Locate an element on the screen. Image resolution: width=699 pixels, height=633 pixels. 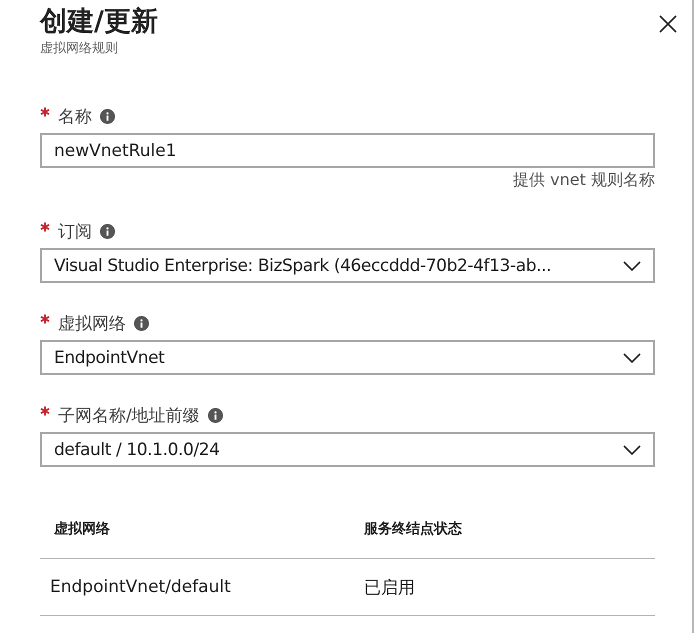
table-cell-text: EndpointVnet/default is located at coordinates (140, 587).